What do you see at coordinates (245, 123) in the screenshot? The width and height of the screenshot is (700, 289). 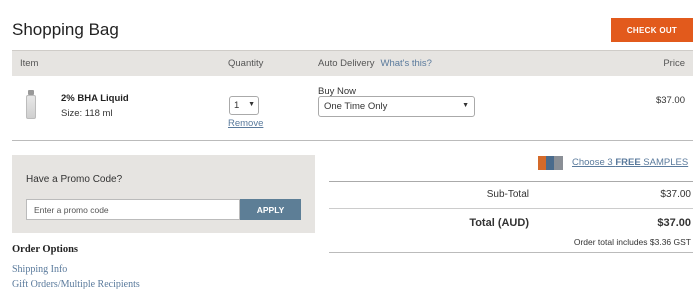 I see `remove-link: Remove` at bounding box center [245, 123].